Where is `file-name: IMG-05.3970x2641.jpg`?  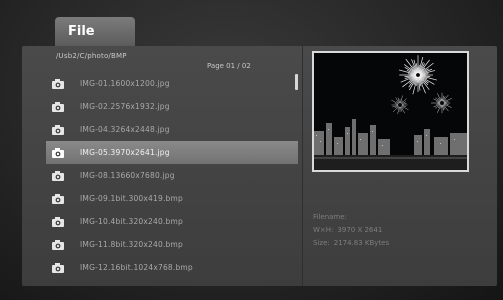 file-name: IMG-05.3970x2641.jpg is located at coordinates (125, 152).